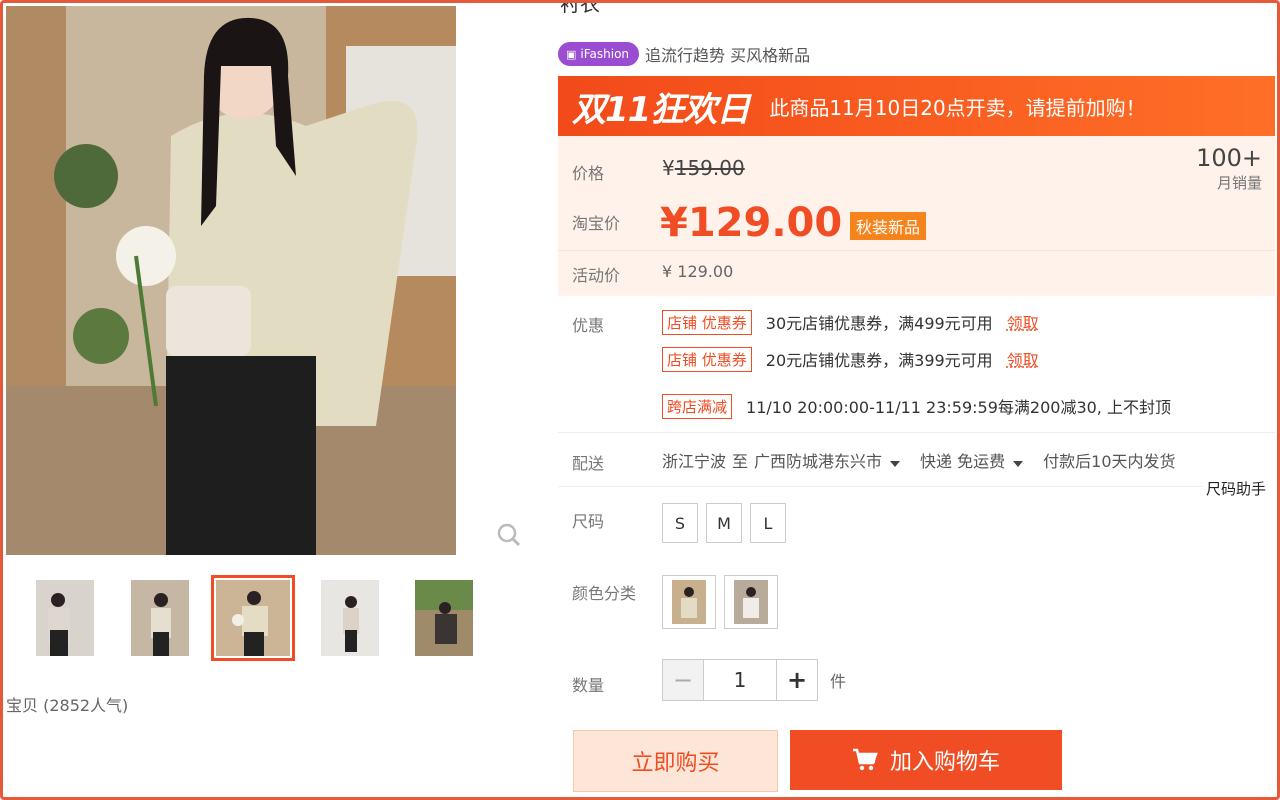 The height and width of the screenshot is (800, 1280). What do you see at coordinates (698, 271) in the screenshot?
I see `activity-price: ¥ 129.00` at bounding box center [698, 271].